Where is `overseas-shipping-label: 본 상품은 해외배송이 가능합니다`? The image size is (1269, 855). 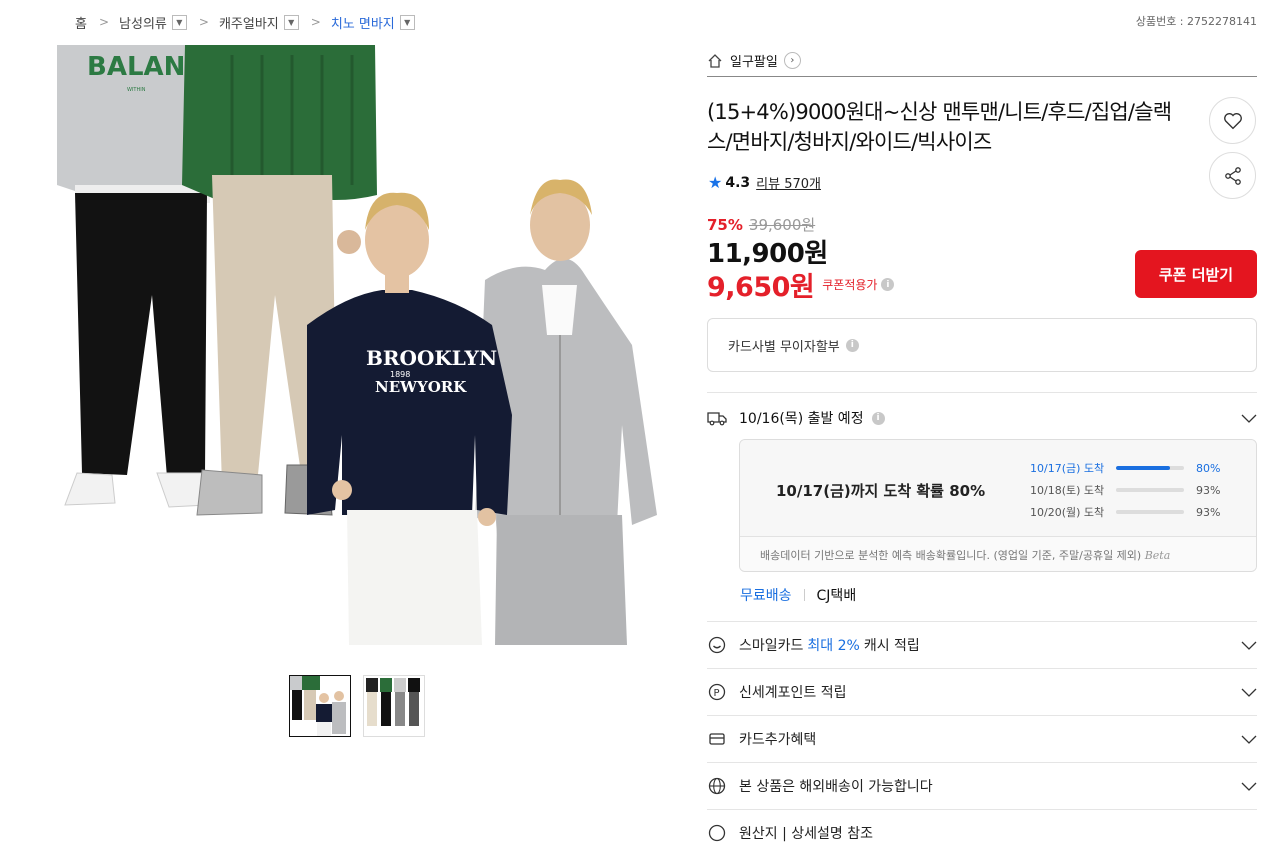 overseas-shipping-label: 본 상품은 해외배송이 가능합니다 is located at coordinates (836, 786).